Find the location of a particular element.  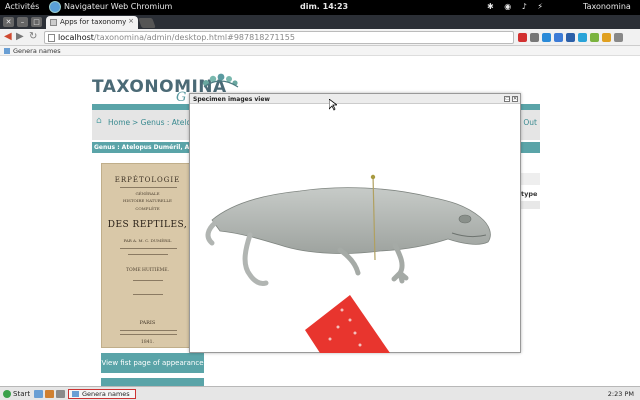

bottom-taskbar: Start Genera names 2:23 PM is located at coordinates (320, 393).